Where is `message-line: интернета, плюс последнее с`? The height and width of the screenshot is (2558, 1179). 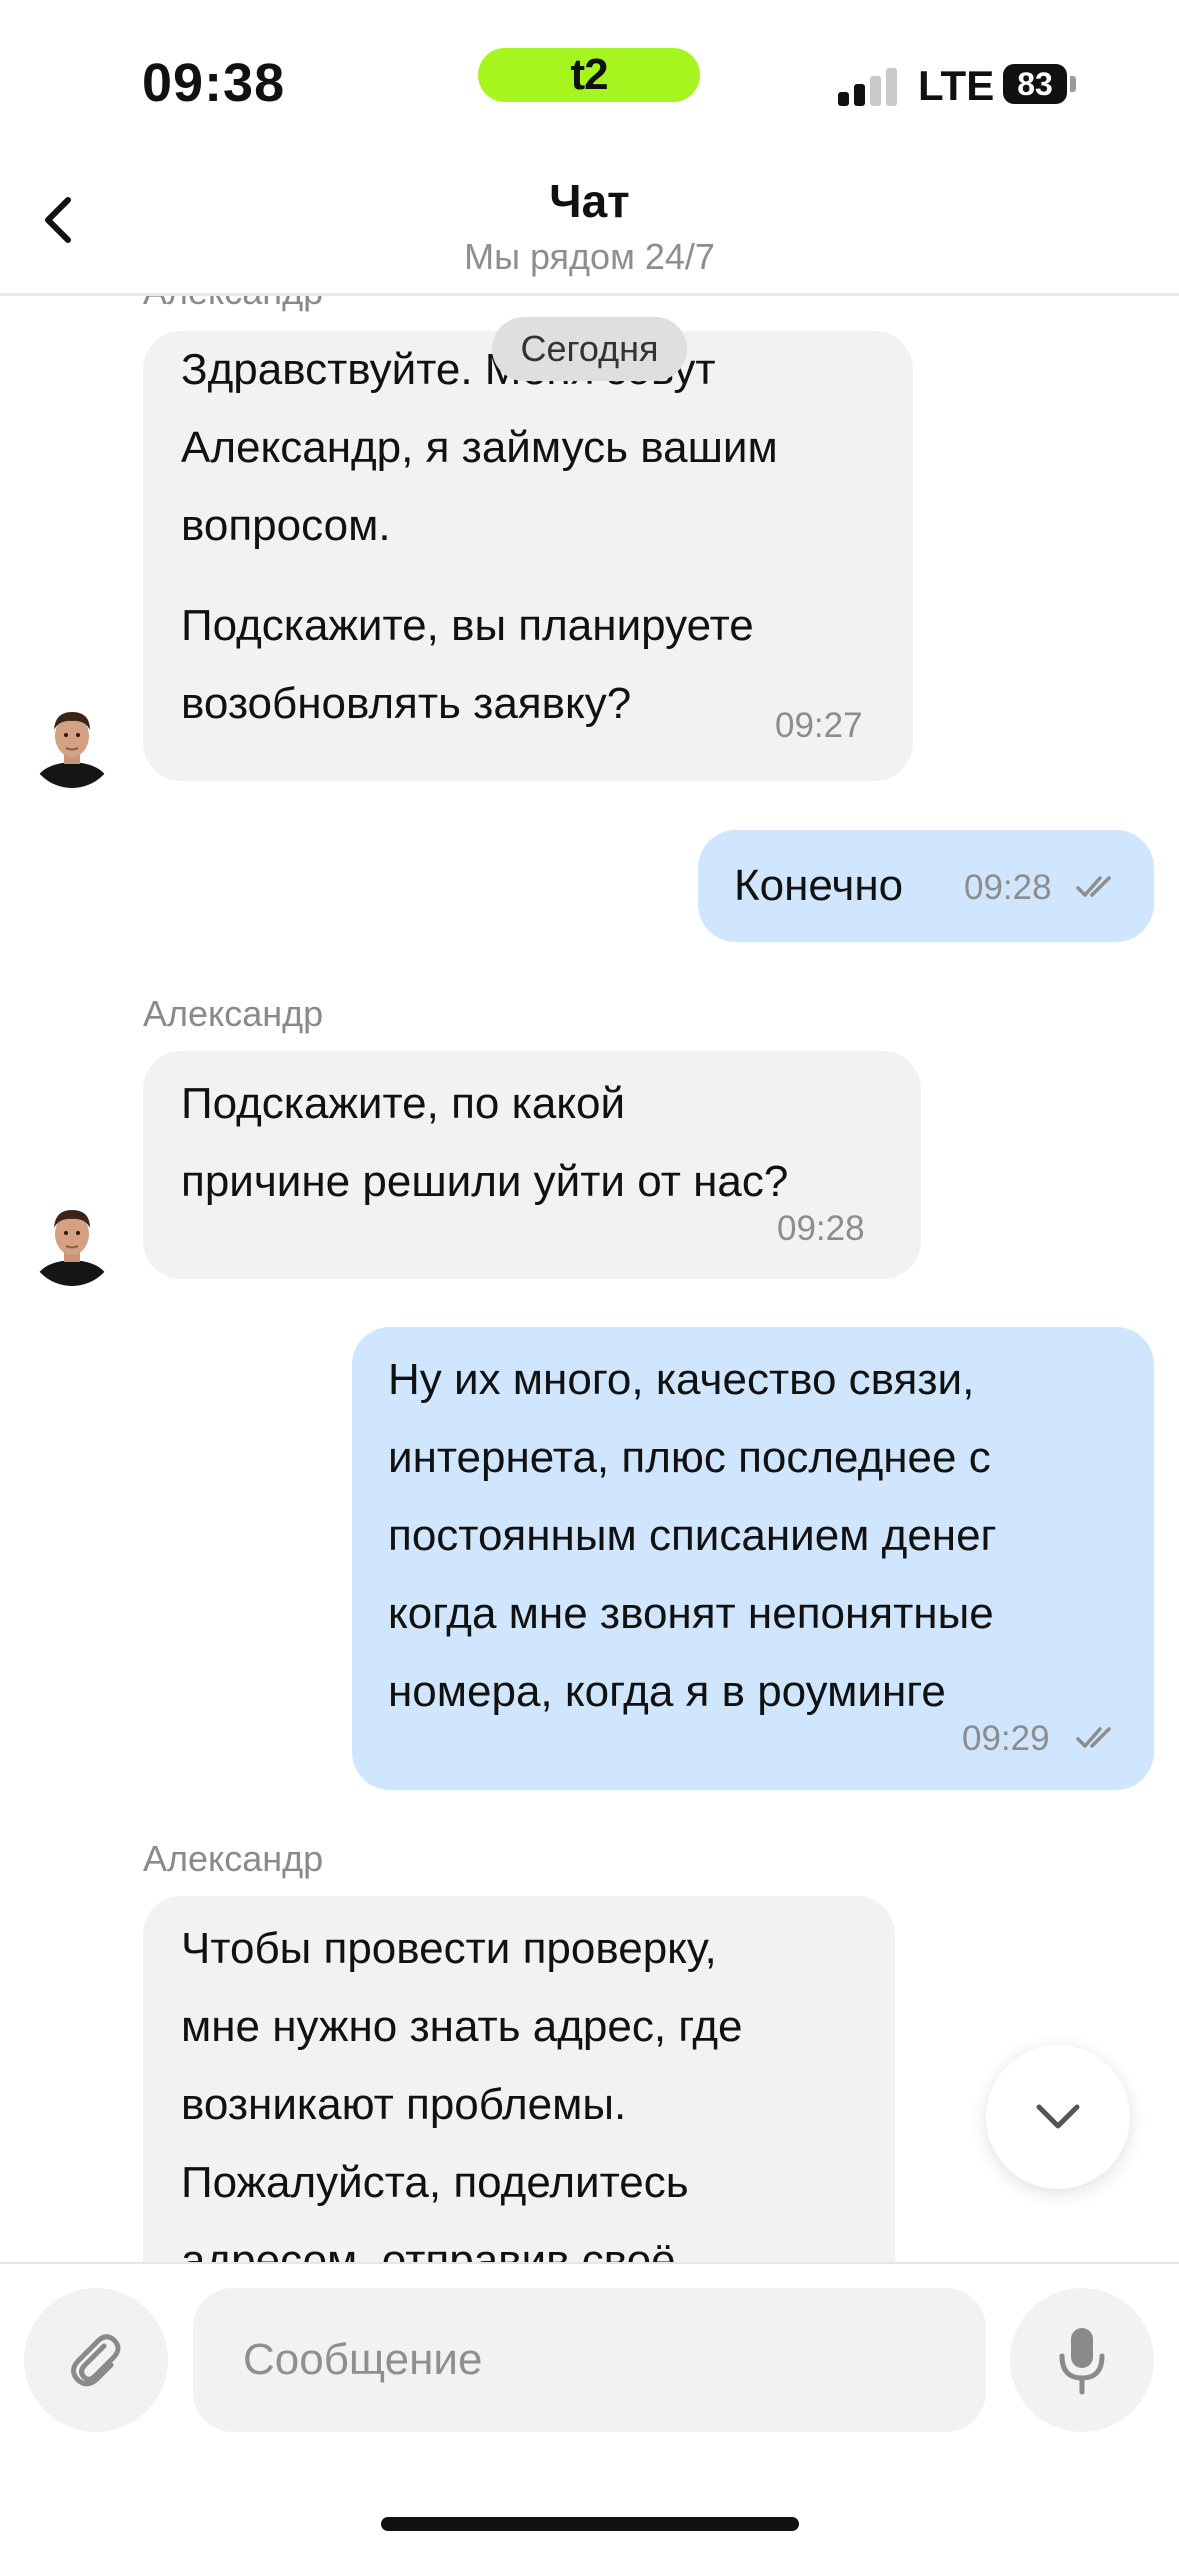
message-line: интернета, плюс последнее с is located at coordinates (689, 1457).